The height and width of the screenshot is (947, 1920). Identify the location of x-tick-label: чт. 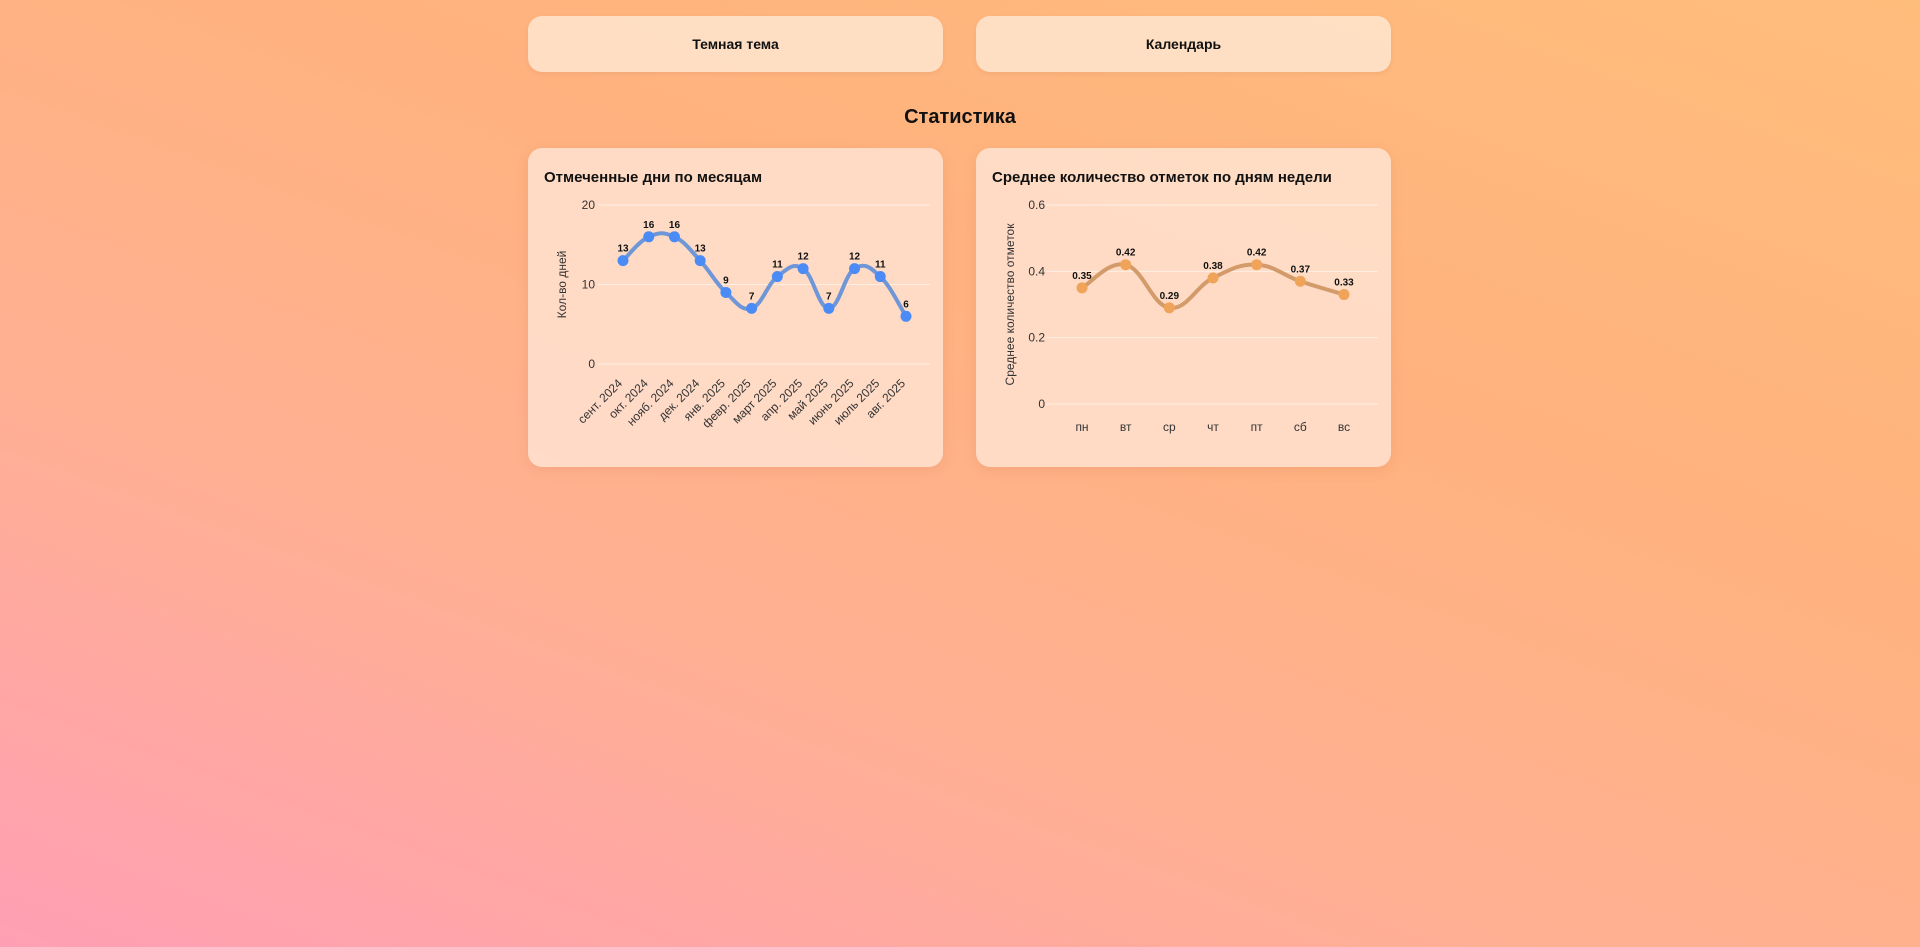
(1213, 427).